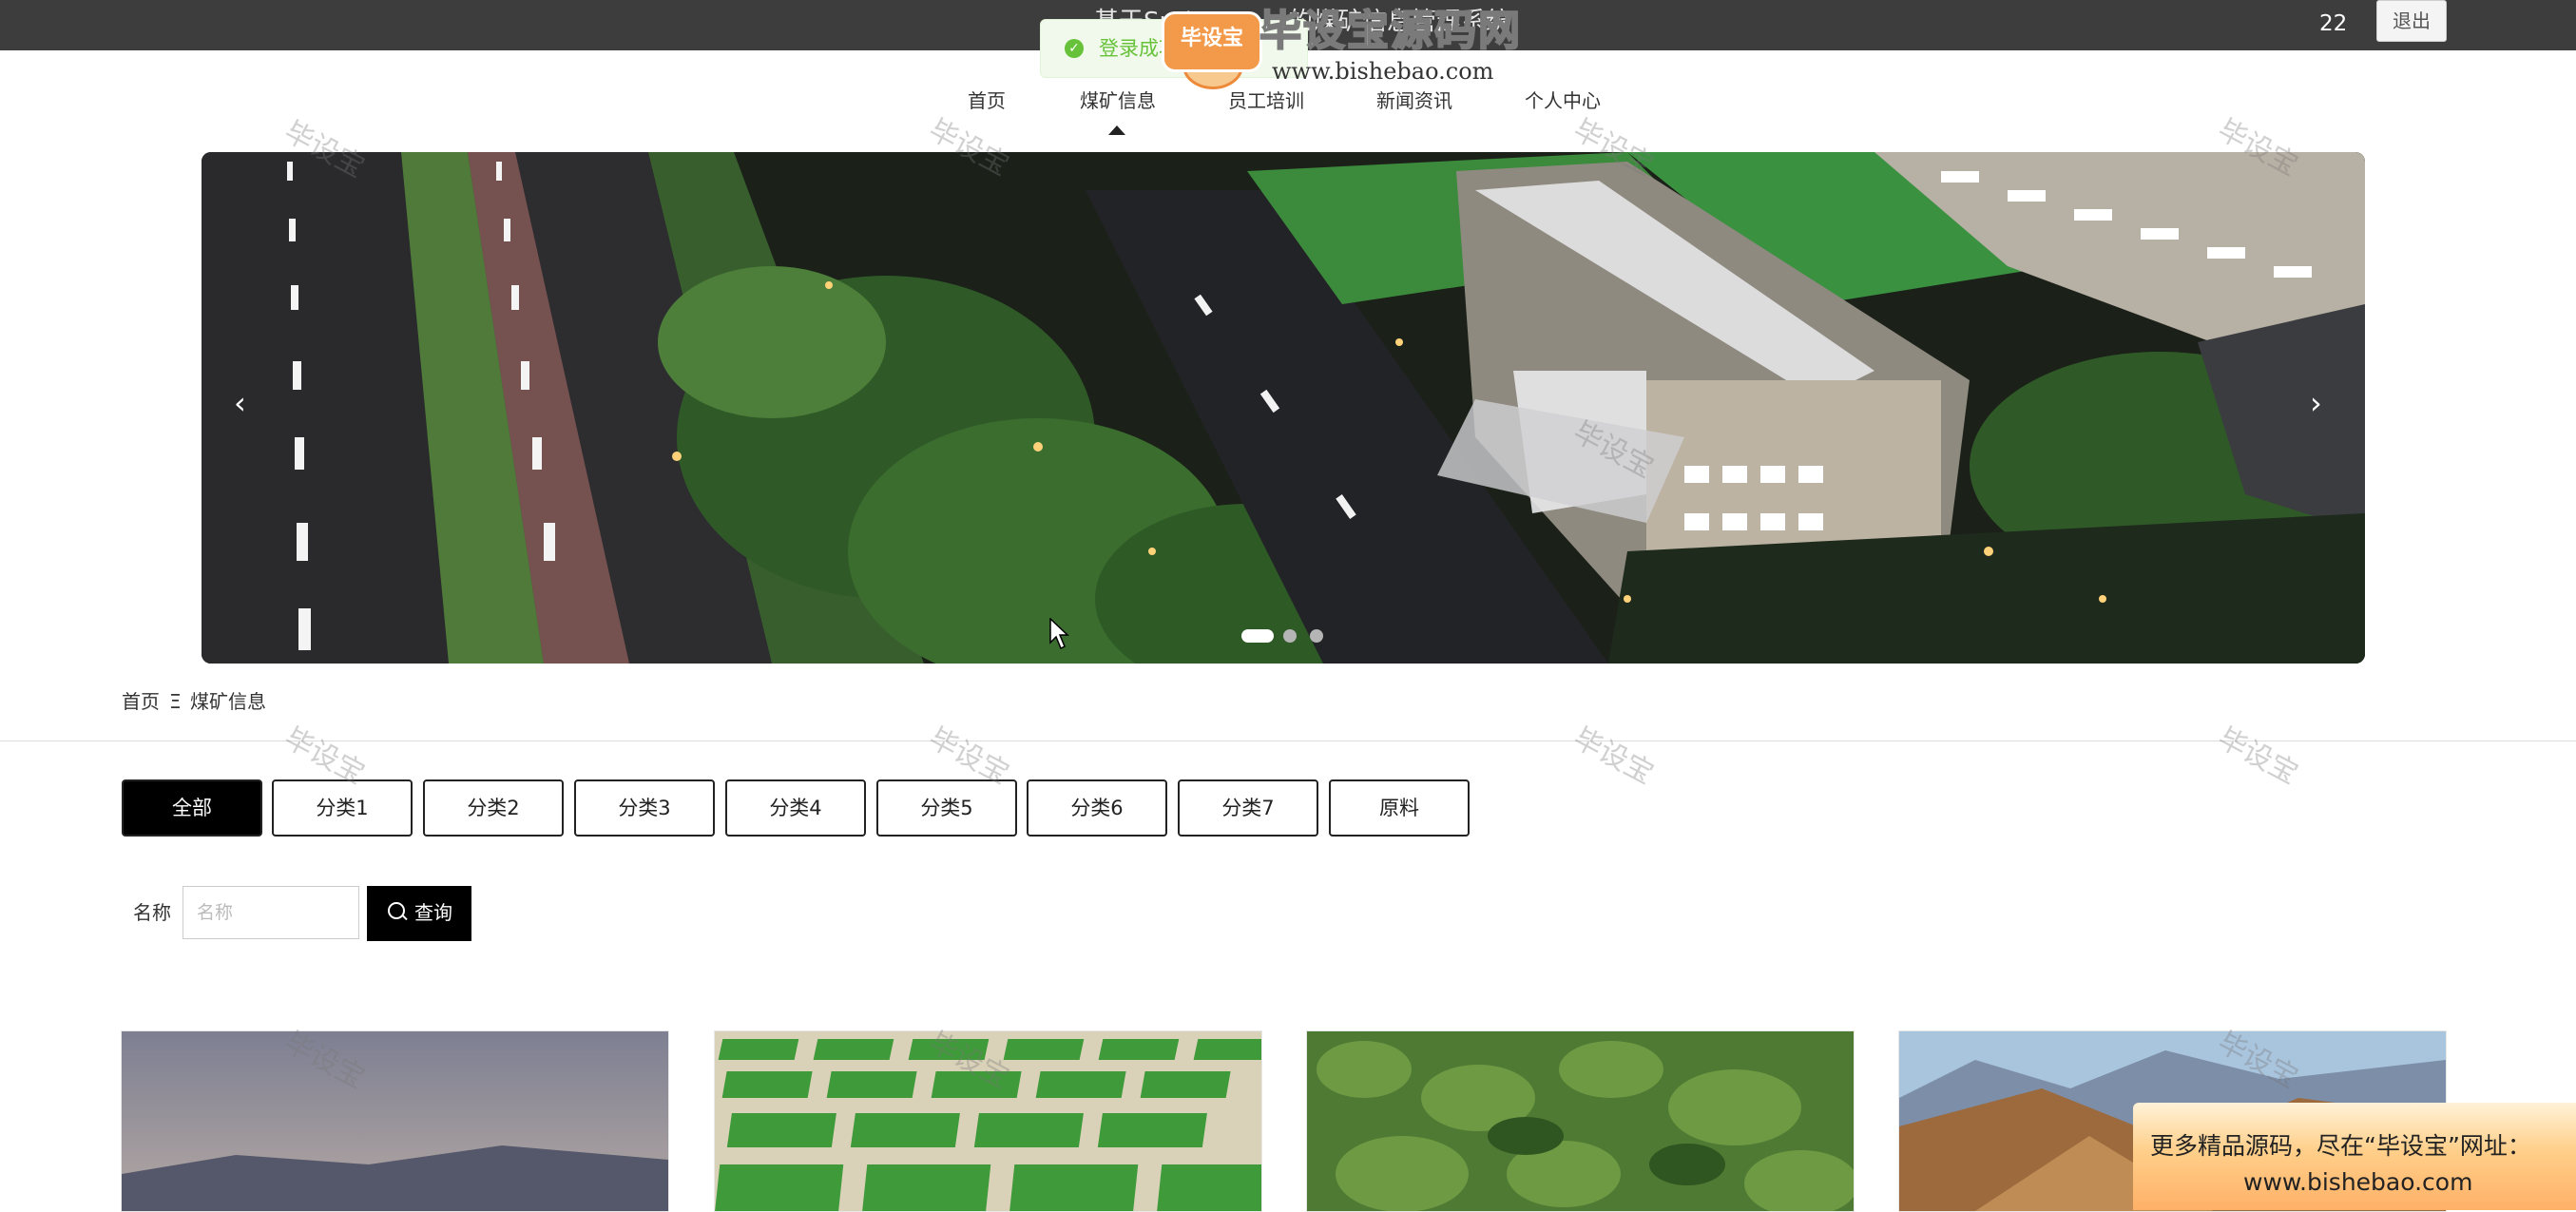 The image size is (2576, 1212). Describe the element at coordinates (1266, 101) in the screenshot. I see `nav-item-training: 员工培训` at that location.